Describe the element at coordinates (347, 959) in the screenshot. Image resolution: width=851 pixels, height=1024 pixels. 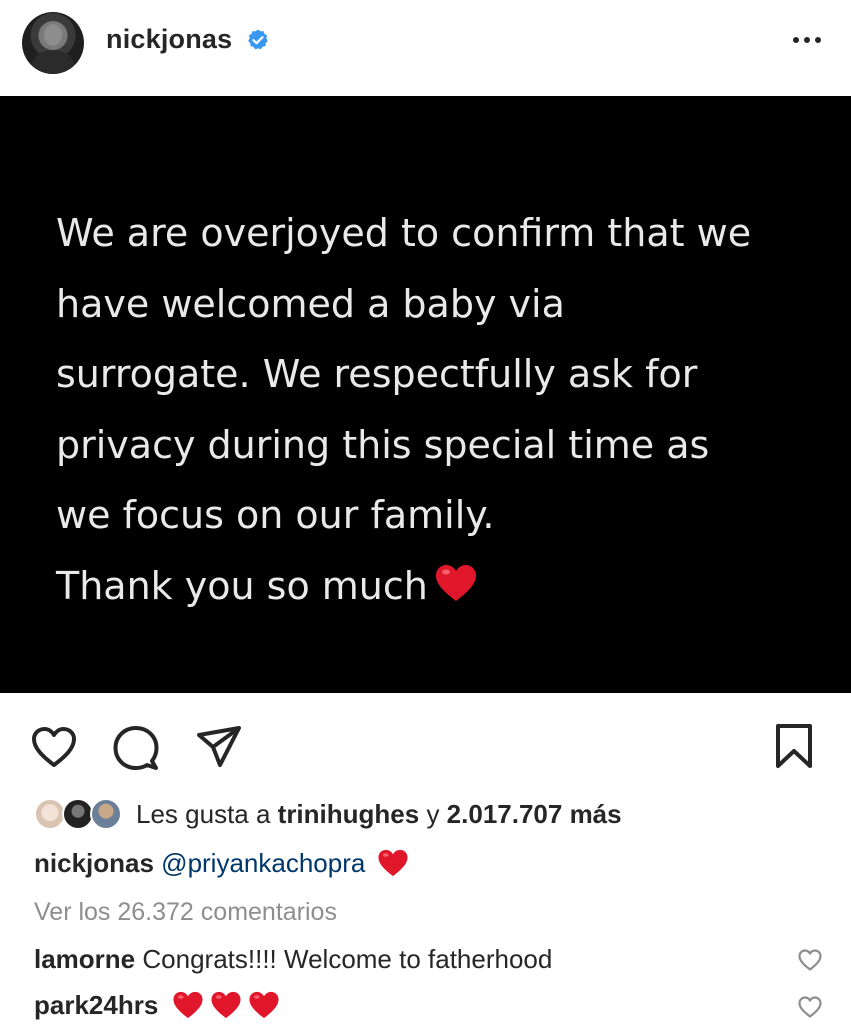
I see `comment-text: Congrats!!!! Welcome to fatherhood` at that location.